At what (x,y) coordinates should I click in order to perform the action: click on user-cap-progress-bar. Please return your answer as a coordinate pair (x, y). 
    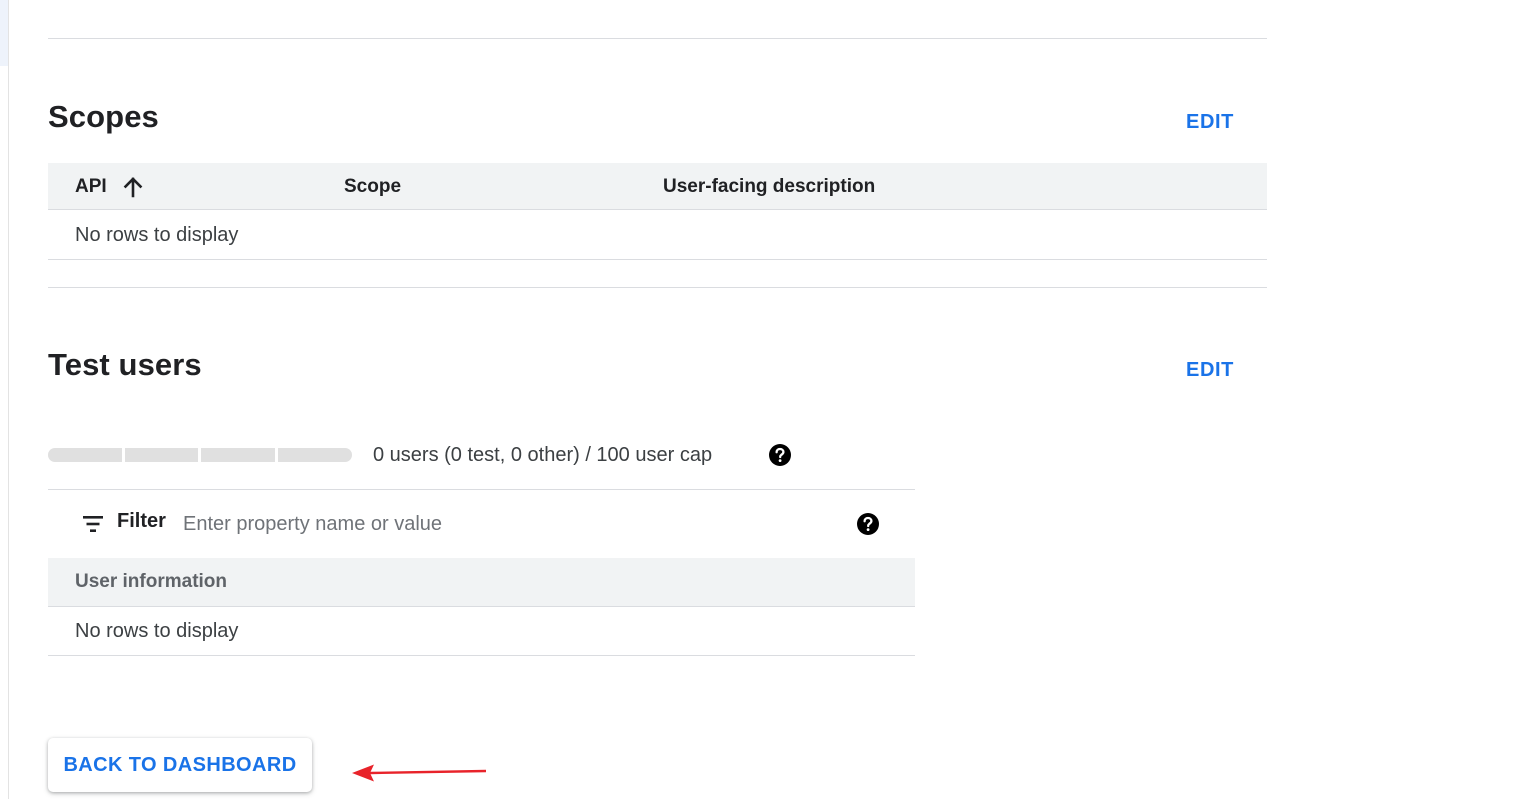
    Looking at the image, I should click on (200, 455).